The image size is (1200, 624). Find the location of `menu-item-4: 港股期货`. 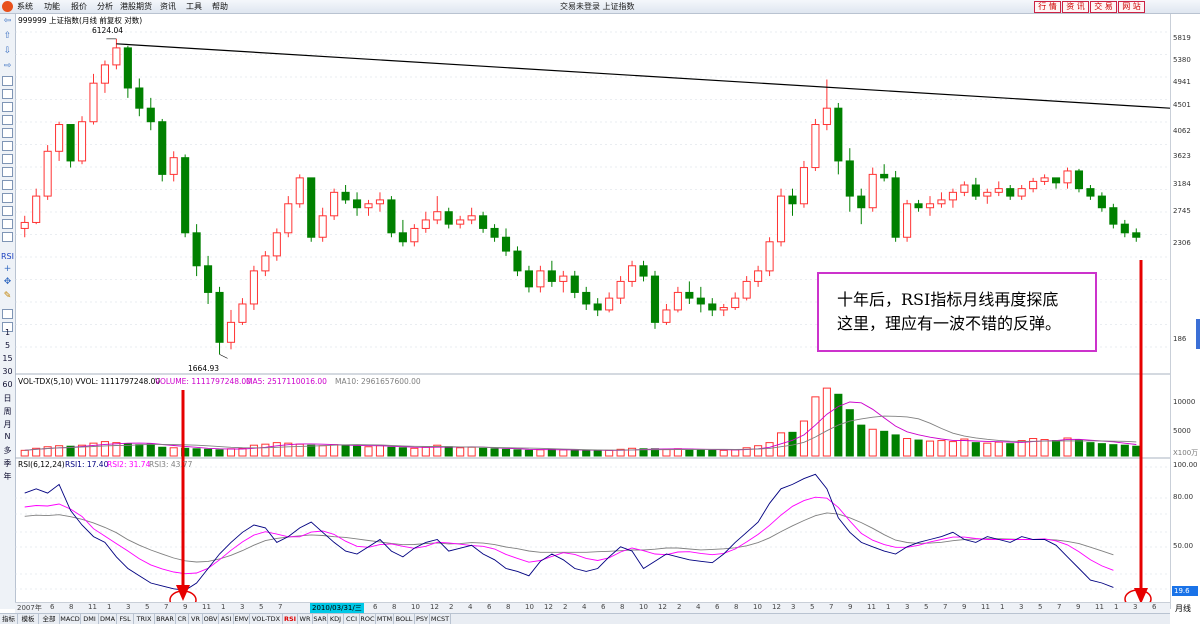

menu-item-4: 港股期货 is located at coordinates (136, 6).